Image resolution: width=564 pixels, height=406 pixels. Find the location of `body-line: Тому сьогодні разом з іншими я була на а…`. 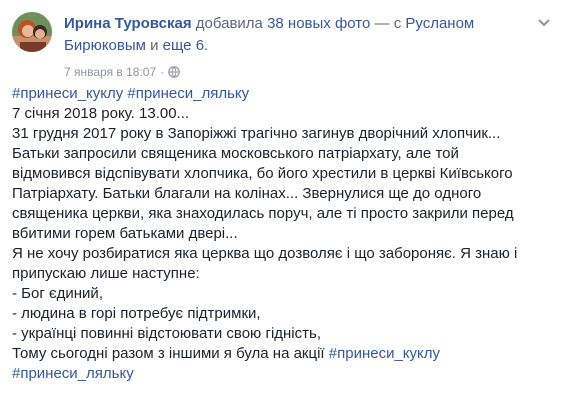

body-line: Тому сьогодні разом з іншими я була на а… is located at coordinates (282, 354).